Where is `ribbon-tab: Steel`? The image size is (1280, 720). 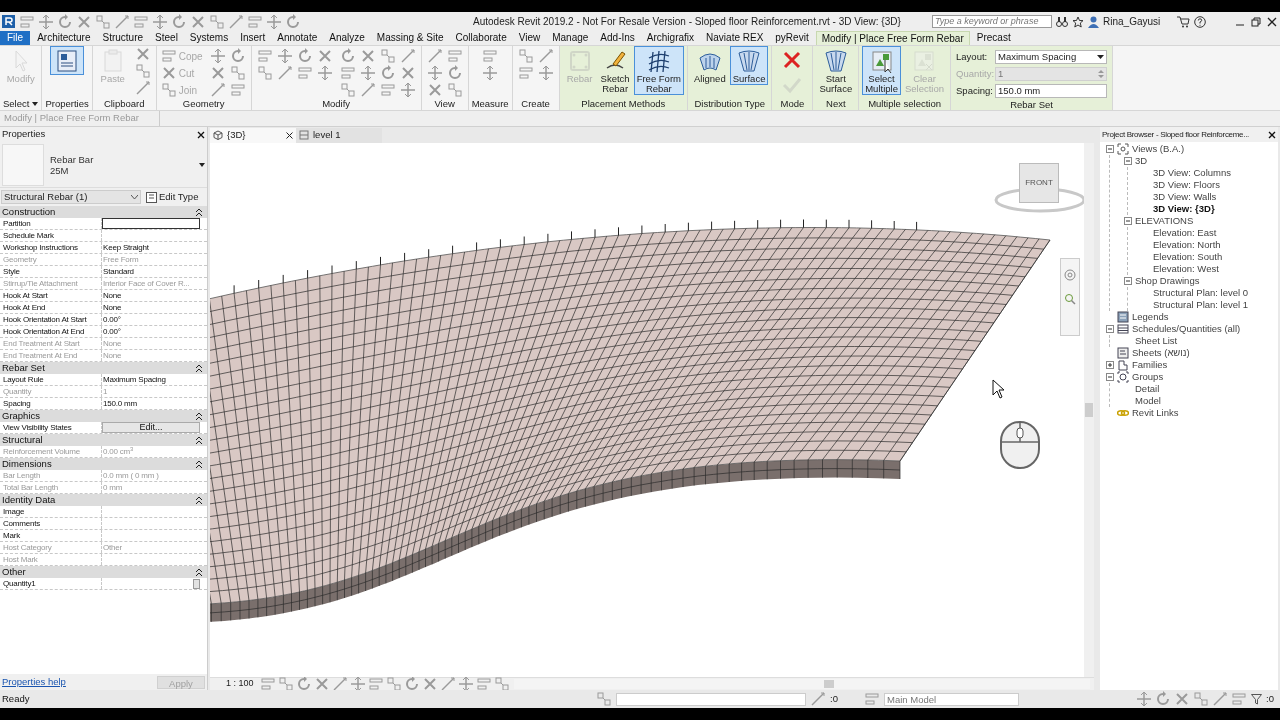
ribbon-tab: Steel is located at coordinates (166, 38).